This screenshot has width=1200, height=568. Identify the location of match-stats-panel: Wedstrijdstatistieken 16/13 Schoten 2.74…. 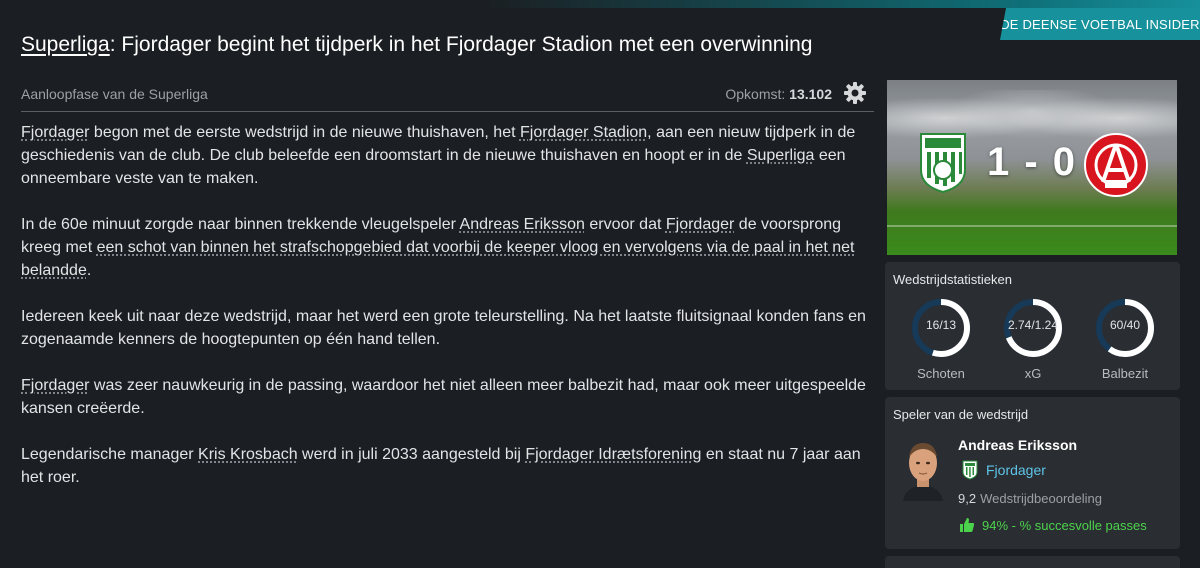
(1032, 326).